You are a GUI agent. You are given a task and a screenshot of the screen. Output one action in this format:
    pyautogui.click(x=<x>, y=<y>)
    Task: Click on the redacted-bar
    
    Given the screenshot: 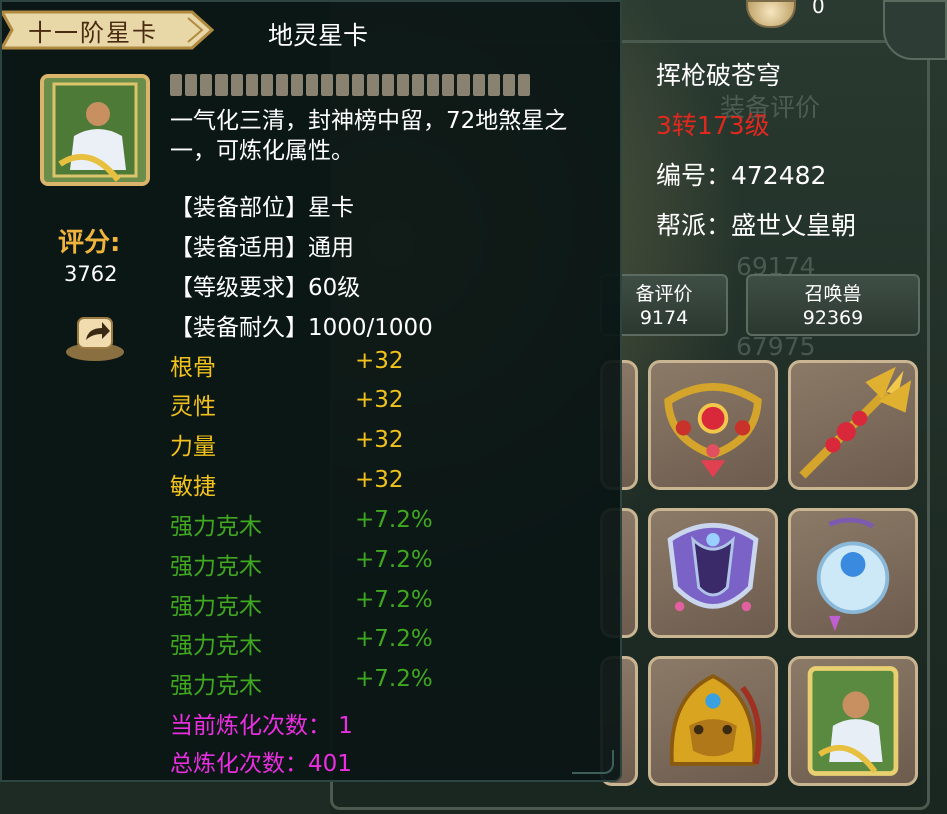 What is the action you would take?
    pyautogui.click(x=350, y=85)
    